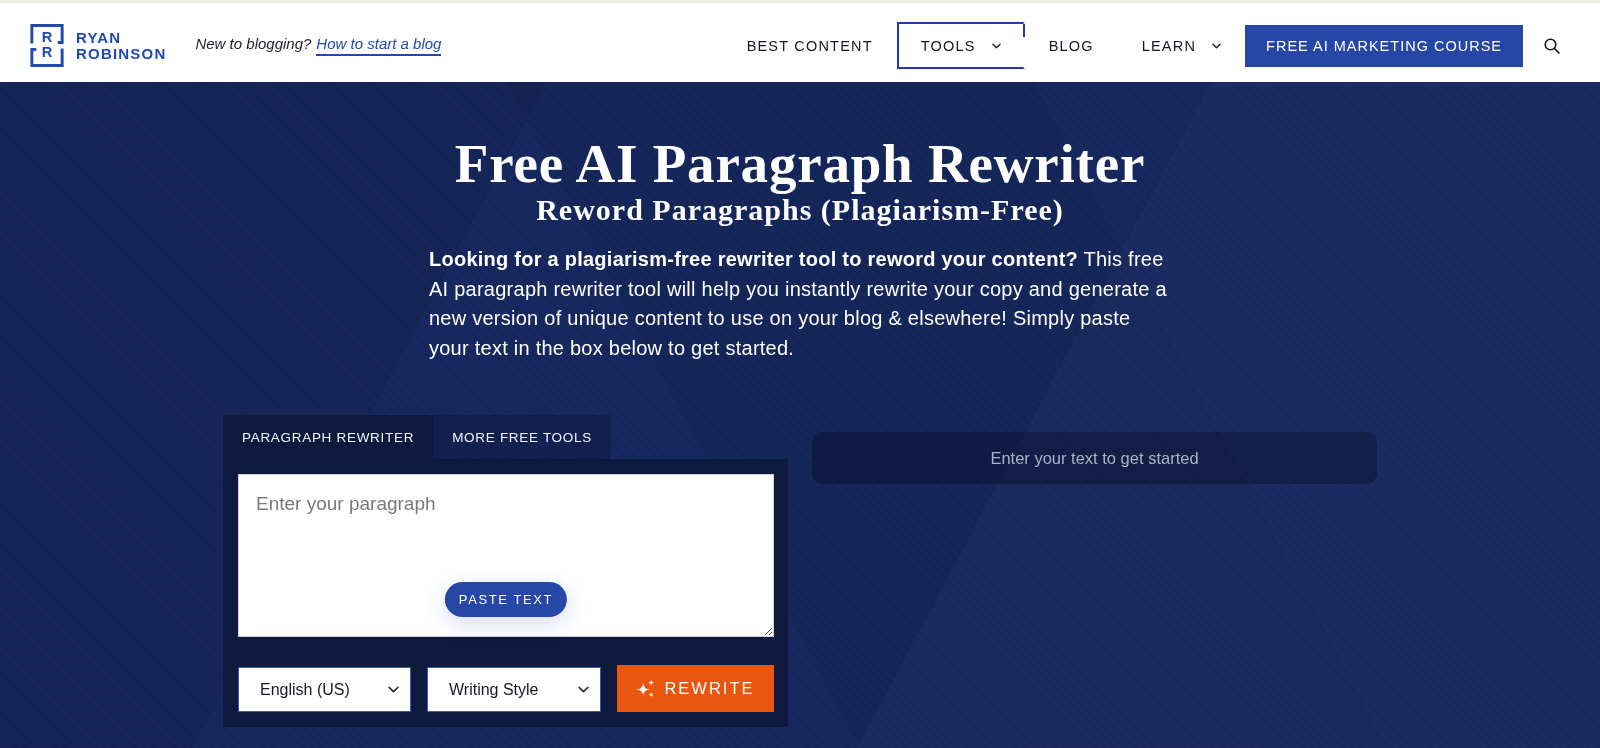 The image size is (1600, 748). Describe the element at coordinates (695, 688) in the screenshot. I see `rewrite-button: REWRITE` at that location.